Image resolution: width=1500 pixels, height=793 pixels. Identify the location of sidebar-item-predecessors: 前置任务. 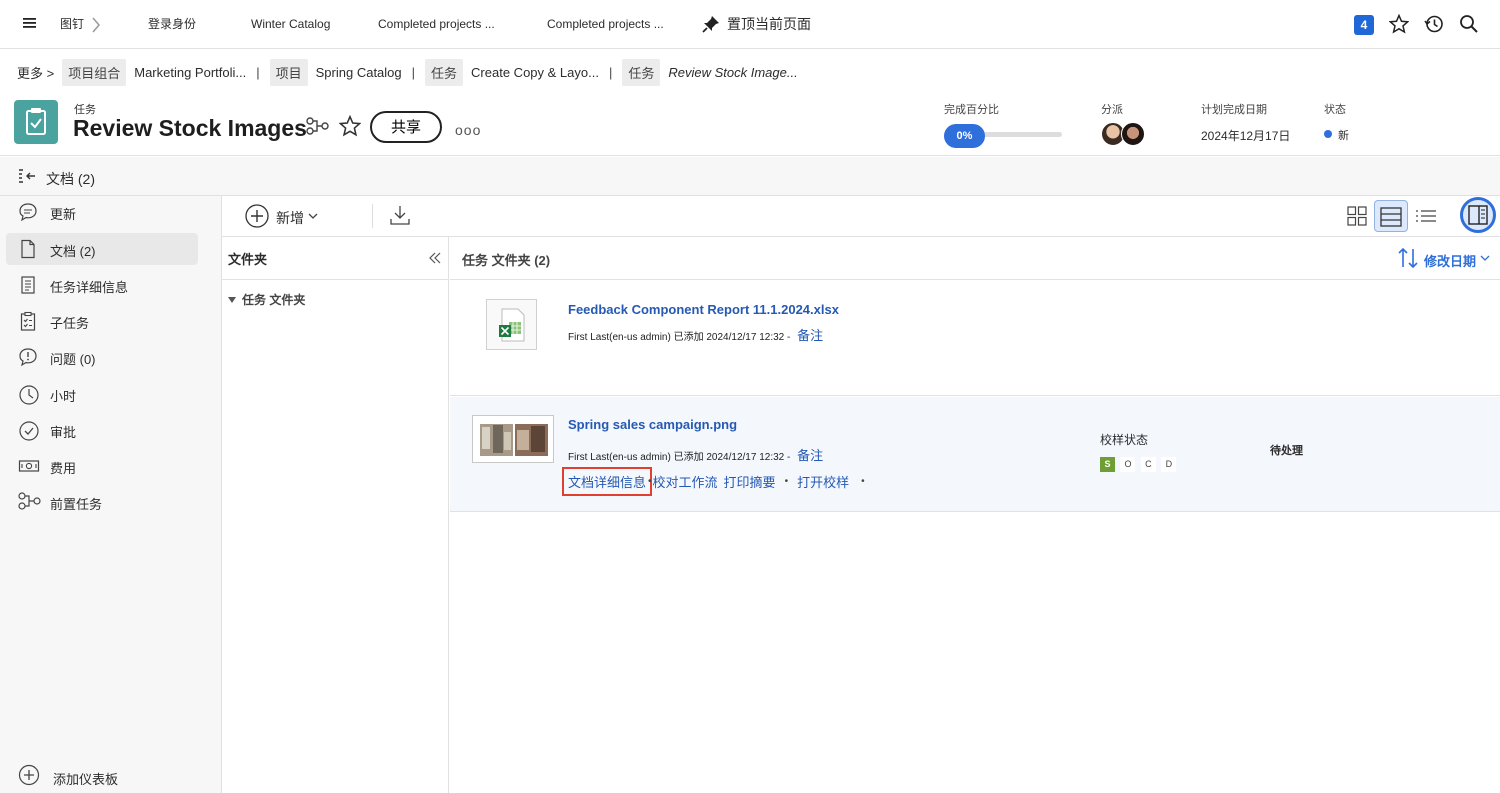
(102, 502).